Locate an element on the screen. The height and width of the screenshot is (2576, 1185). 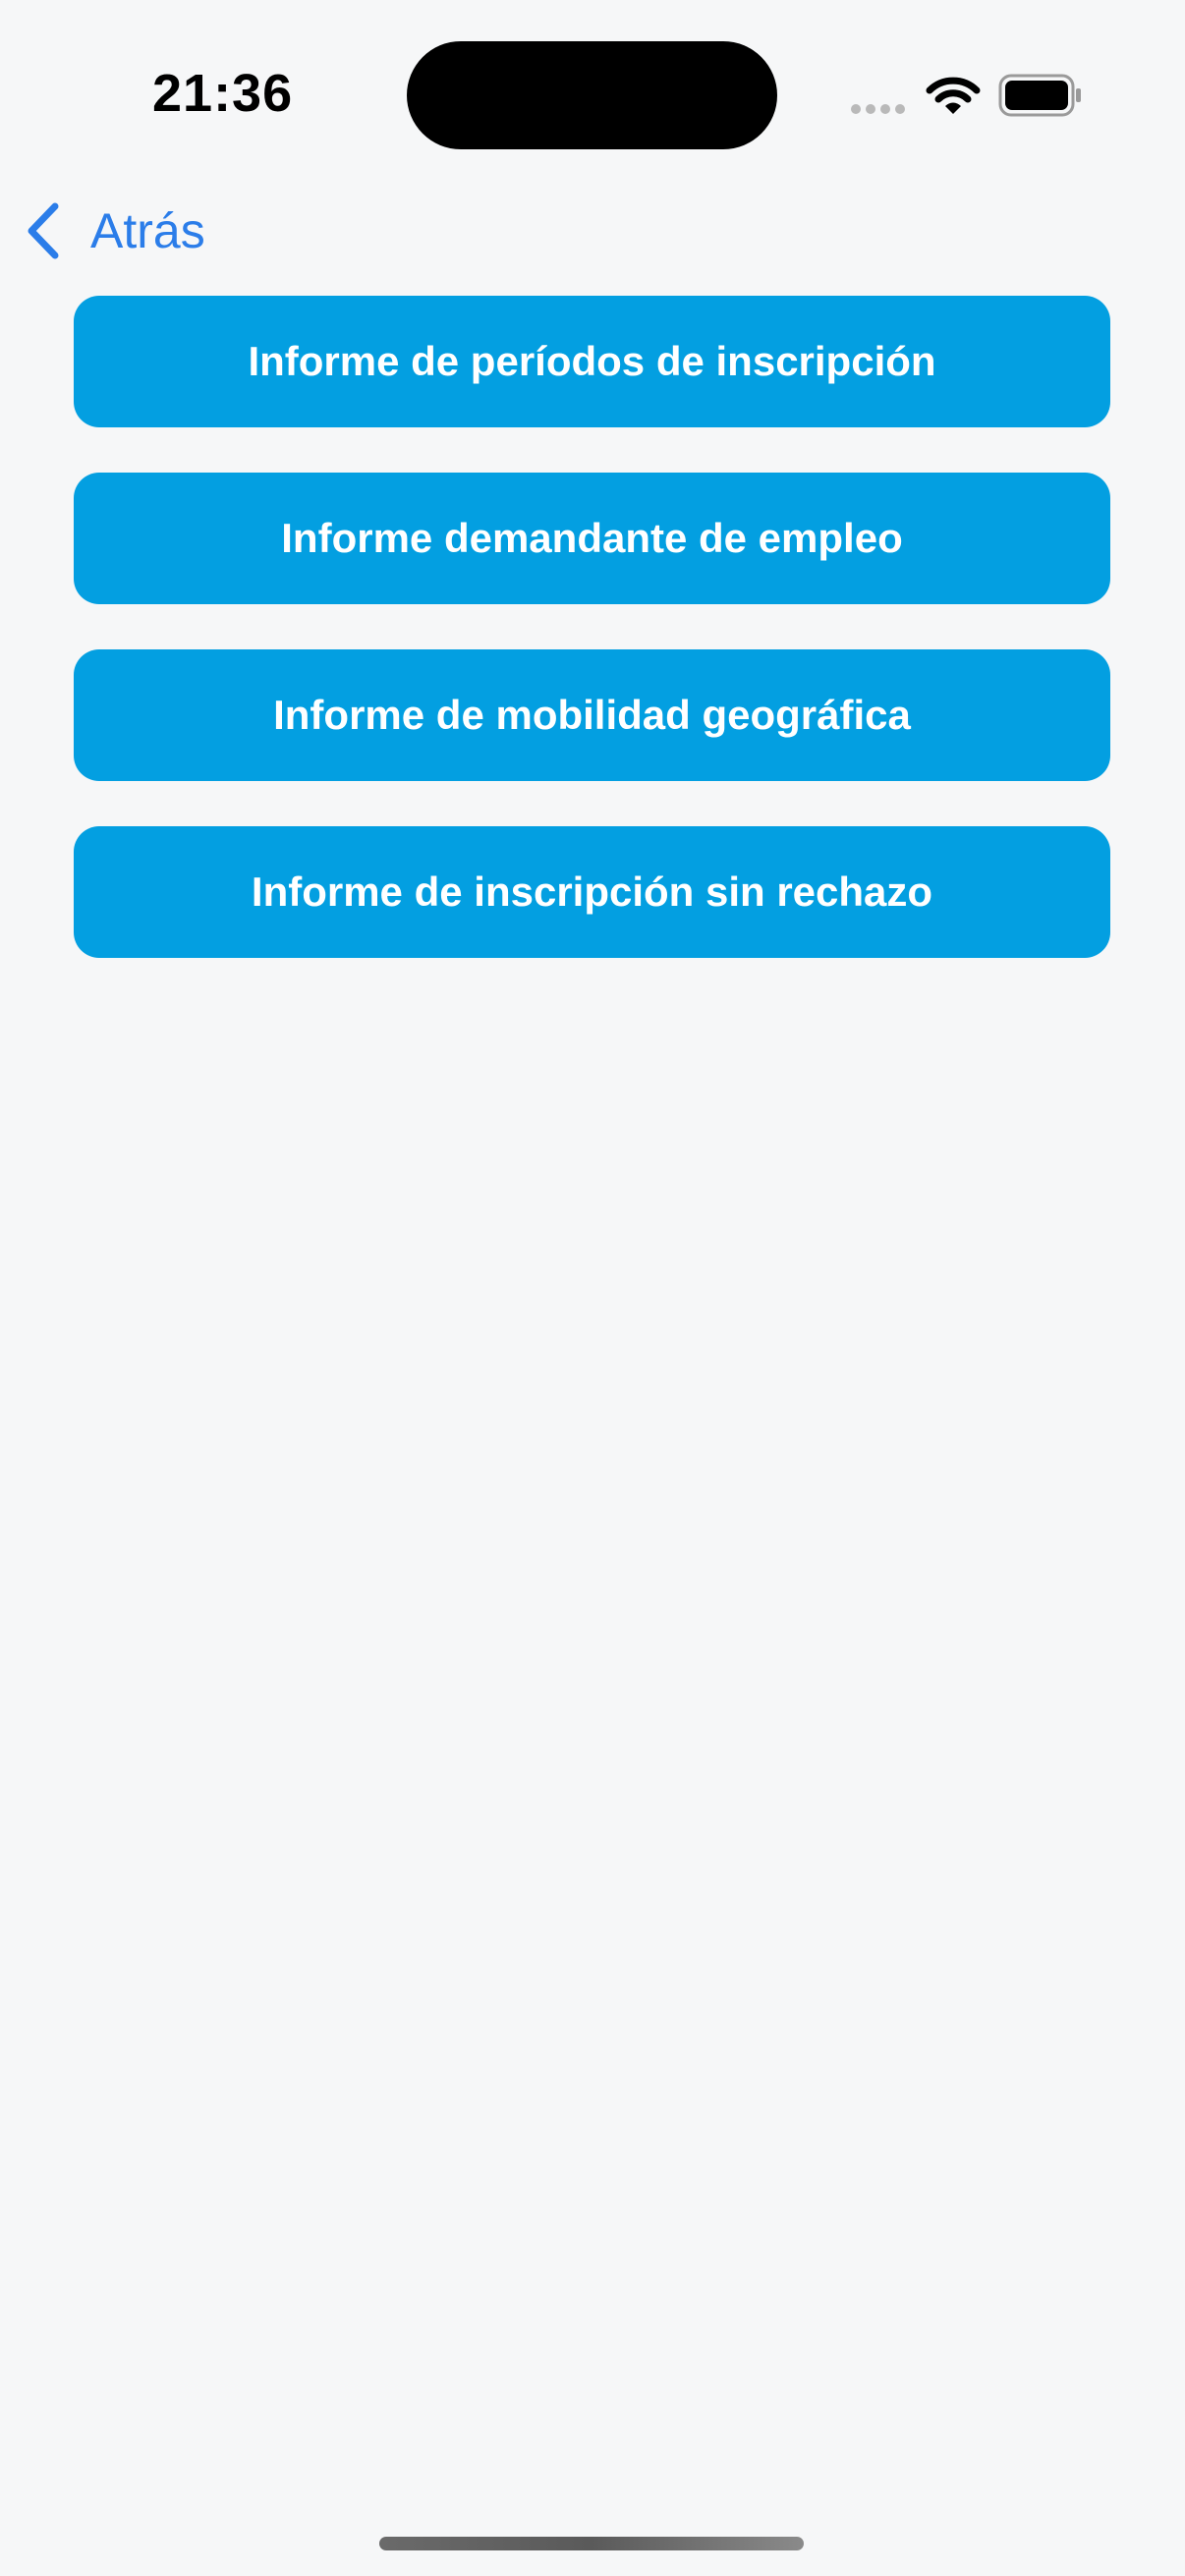
back-button: Atrás is located at coordinates (115, 230).